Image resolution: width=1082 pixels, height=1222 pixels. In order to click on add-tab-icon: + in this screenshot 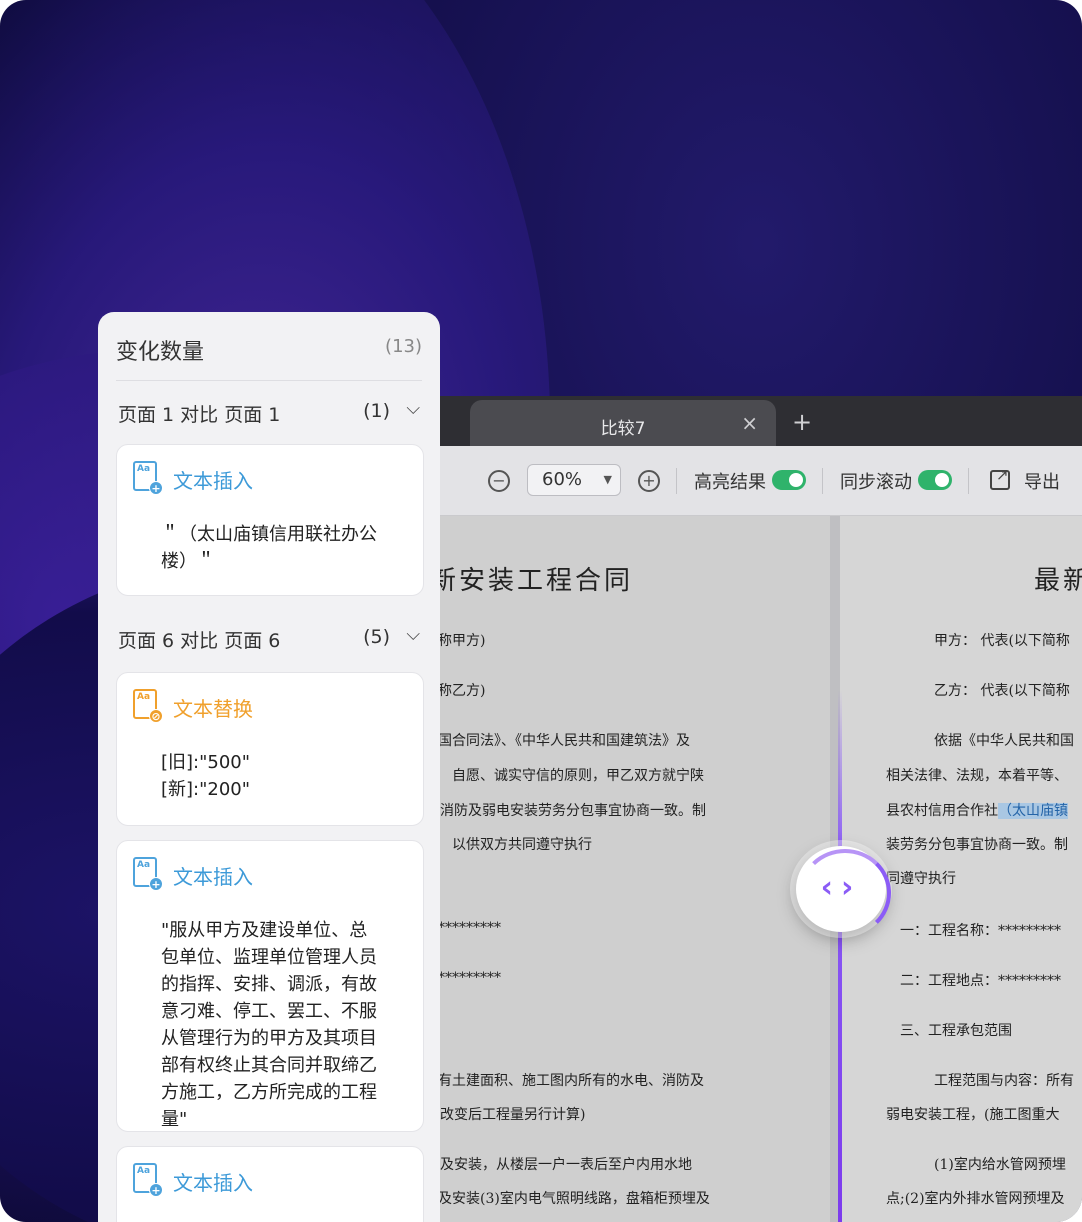, I will do `click(802, 422)`.